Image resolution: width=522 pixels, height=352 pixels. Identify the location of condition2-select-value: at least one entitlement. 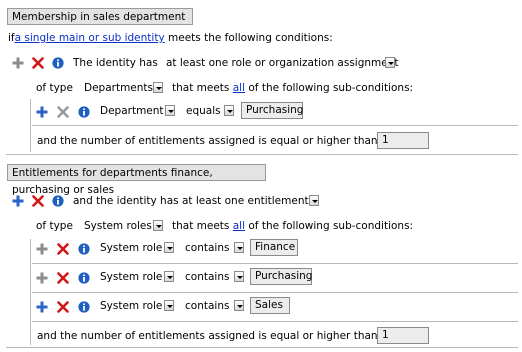
(245, 201).